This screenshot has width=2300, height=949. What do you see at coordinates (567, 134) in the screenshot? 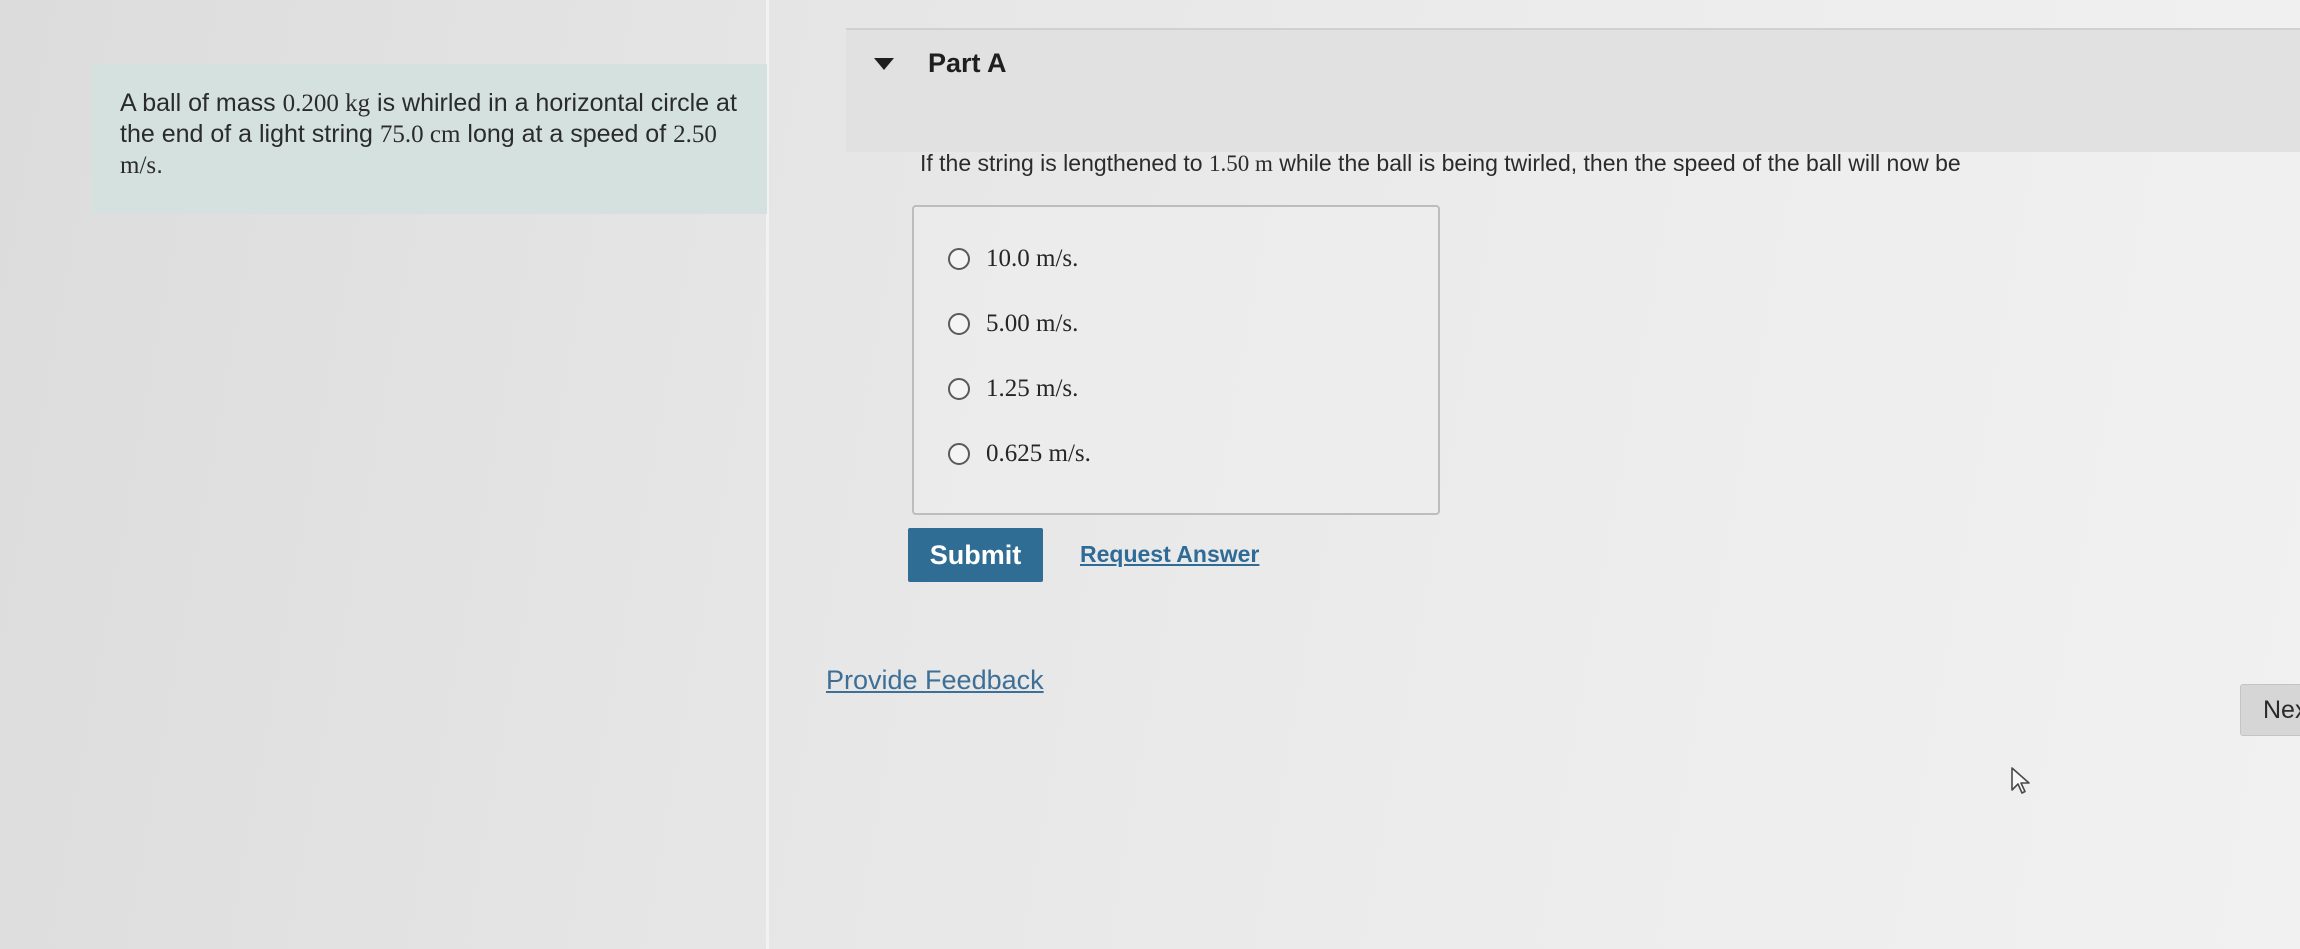
I see `problem-text-3: long at a speed of` at bounding box center [567, 134].